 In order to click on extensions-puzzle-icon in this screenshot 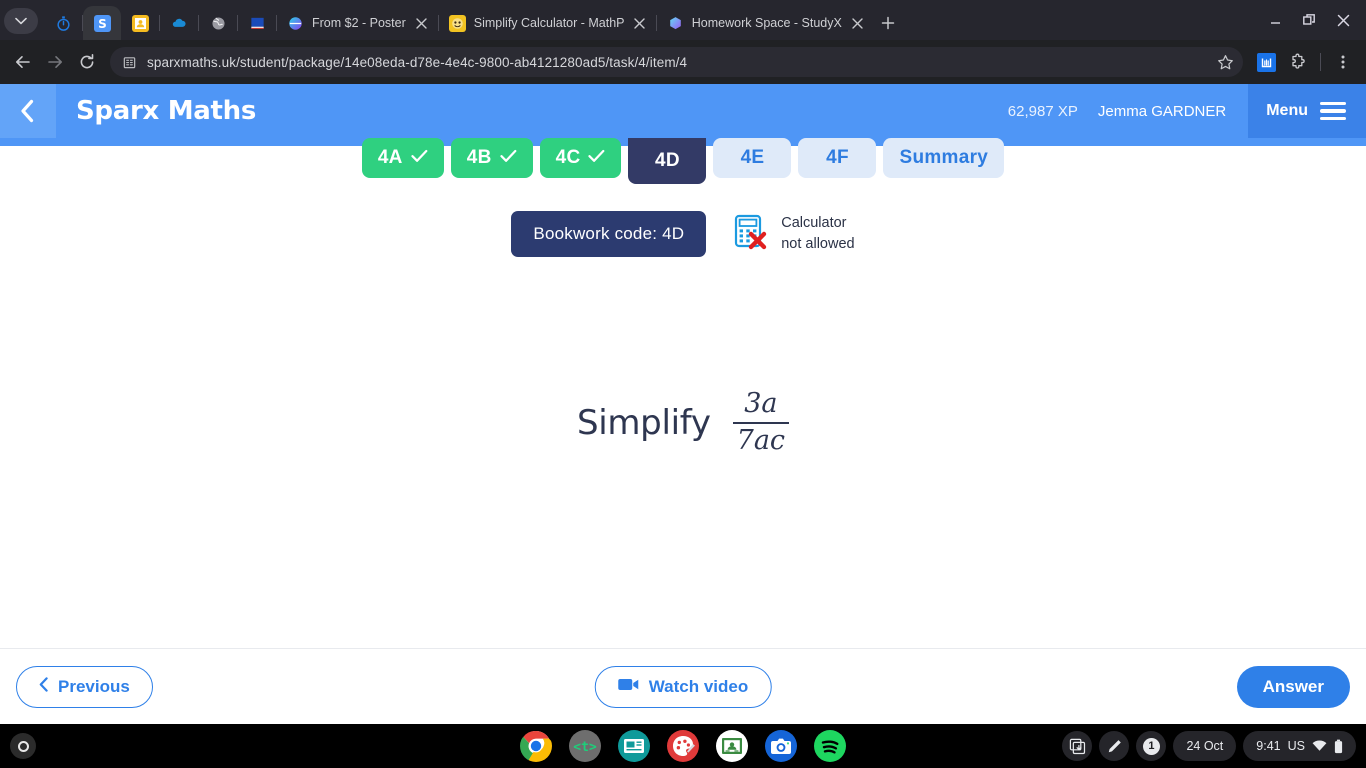, I will do `click(1298, 62)`.